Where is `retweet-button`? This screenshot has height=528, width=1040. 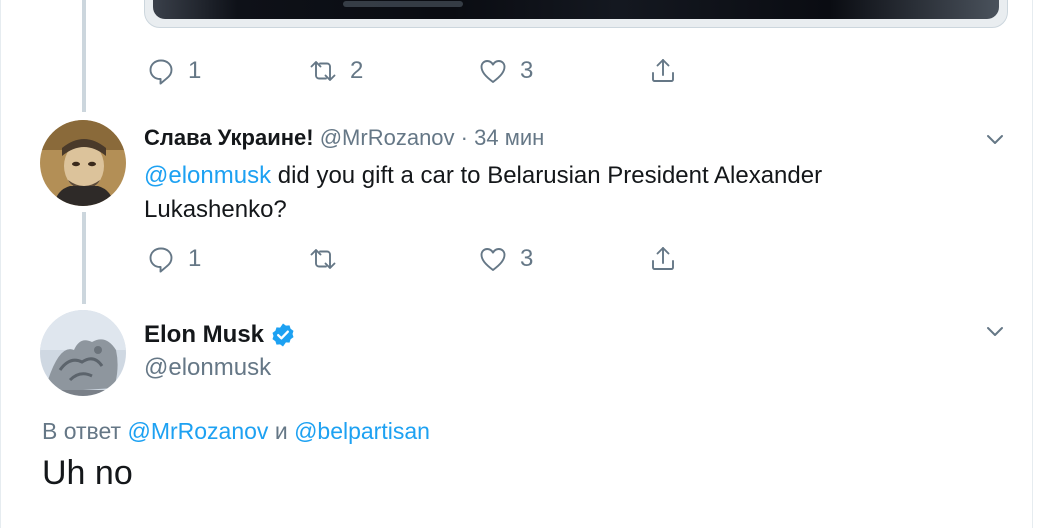
retweet-button is located at coordinates (323, 259).